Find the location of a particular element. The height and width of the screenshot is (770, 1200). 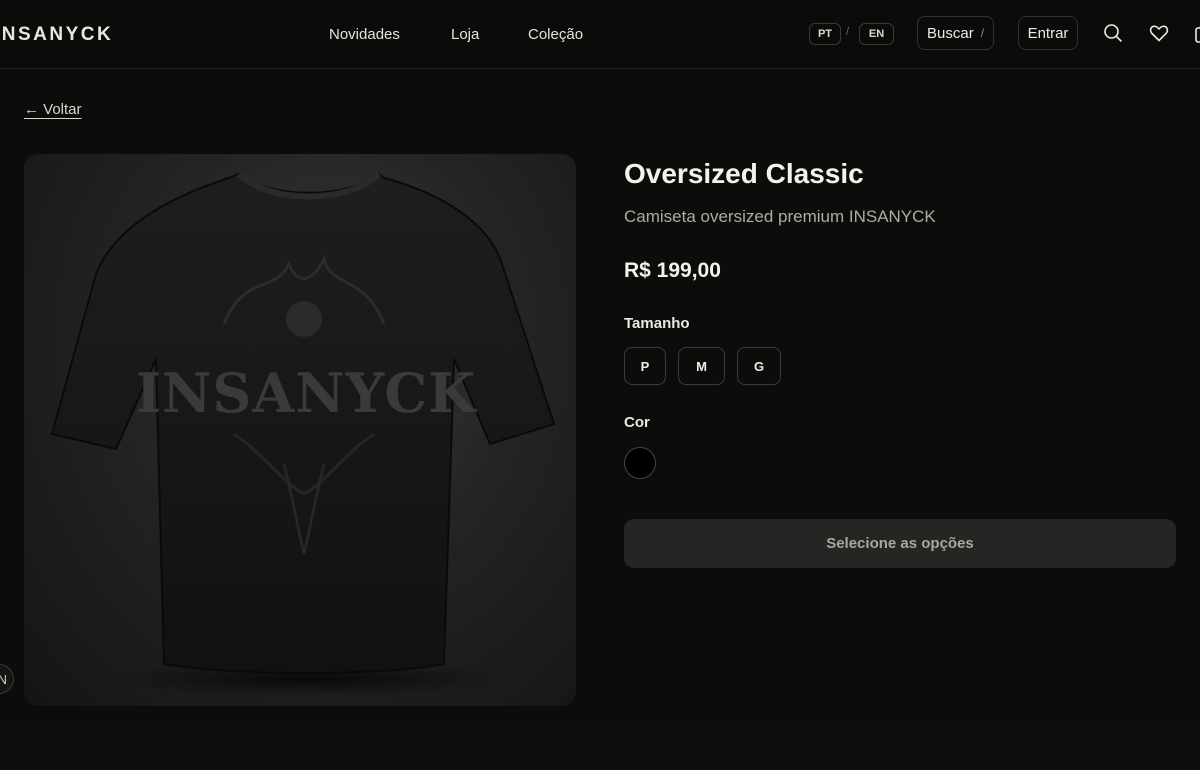

search-icon is located at coordinates (1113, 33).